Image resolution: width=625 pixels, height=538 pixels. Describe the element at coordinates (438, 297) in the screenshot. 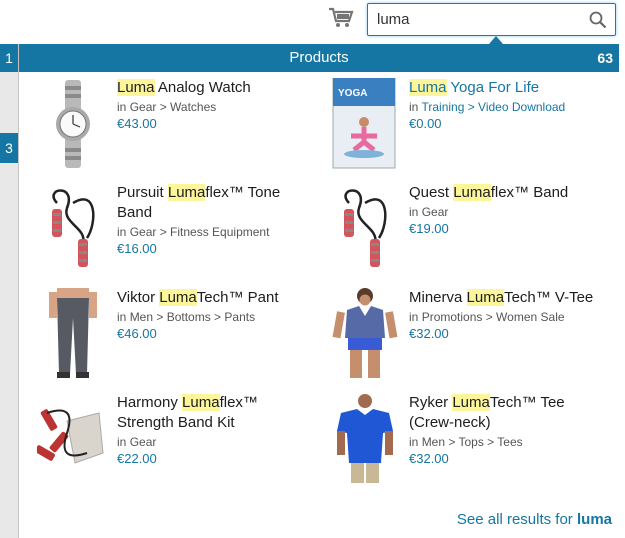

I see `product-name-prefix: Minerva` at that location.